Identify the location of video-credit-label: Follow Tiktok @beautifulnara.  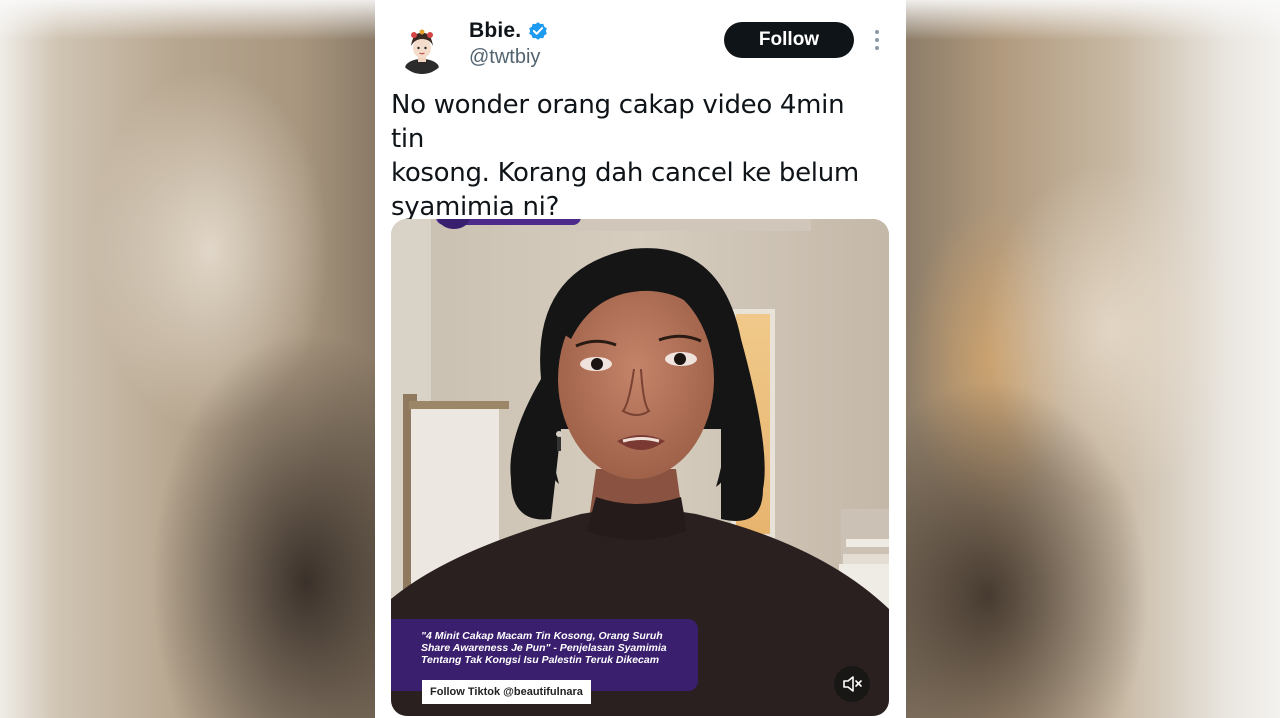
(506, 692).